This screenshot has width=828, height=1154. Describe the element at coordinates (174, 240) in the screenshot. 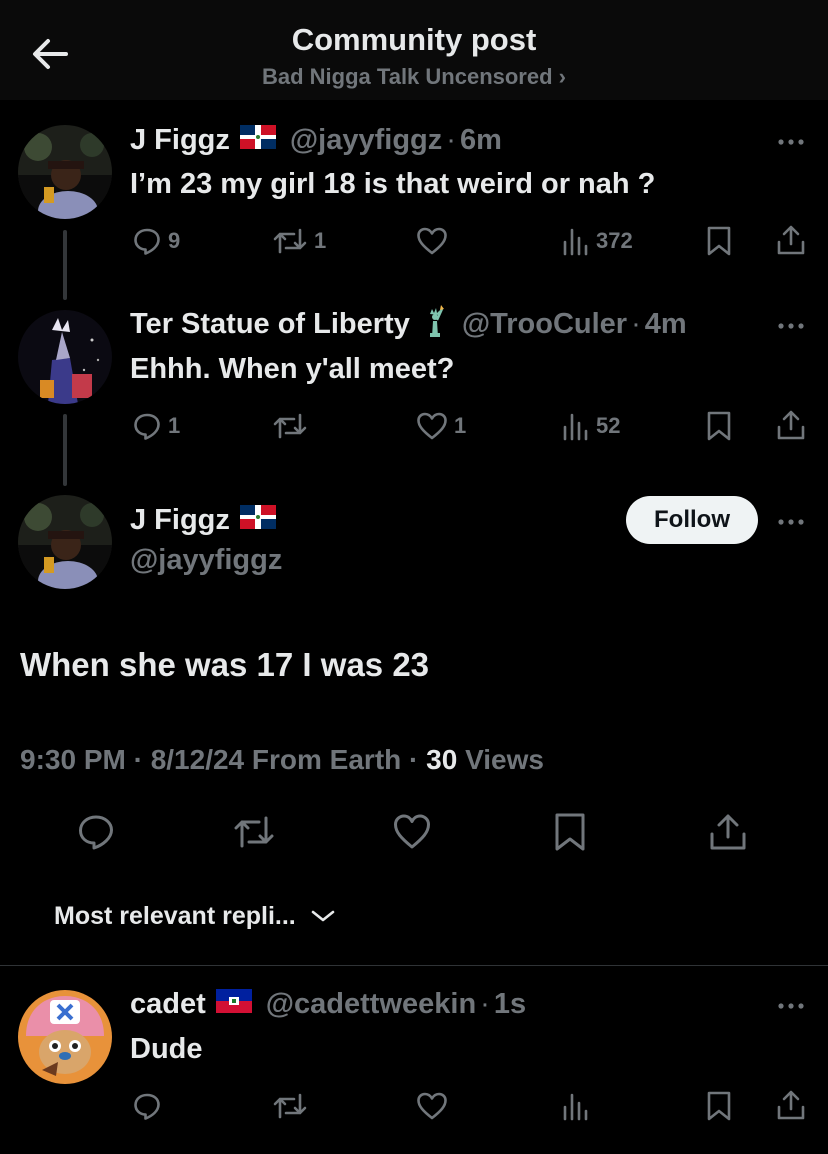

I see `reply-count: 9` at that location.